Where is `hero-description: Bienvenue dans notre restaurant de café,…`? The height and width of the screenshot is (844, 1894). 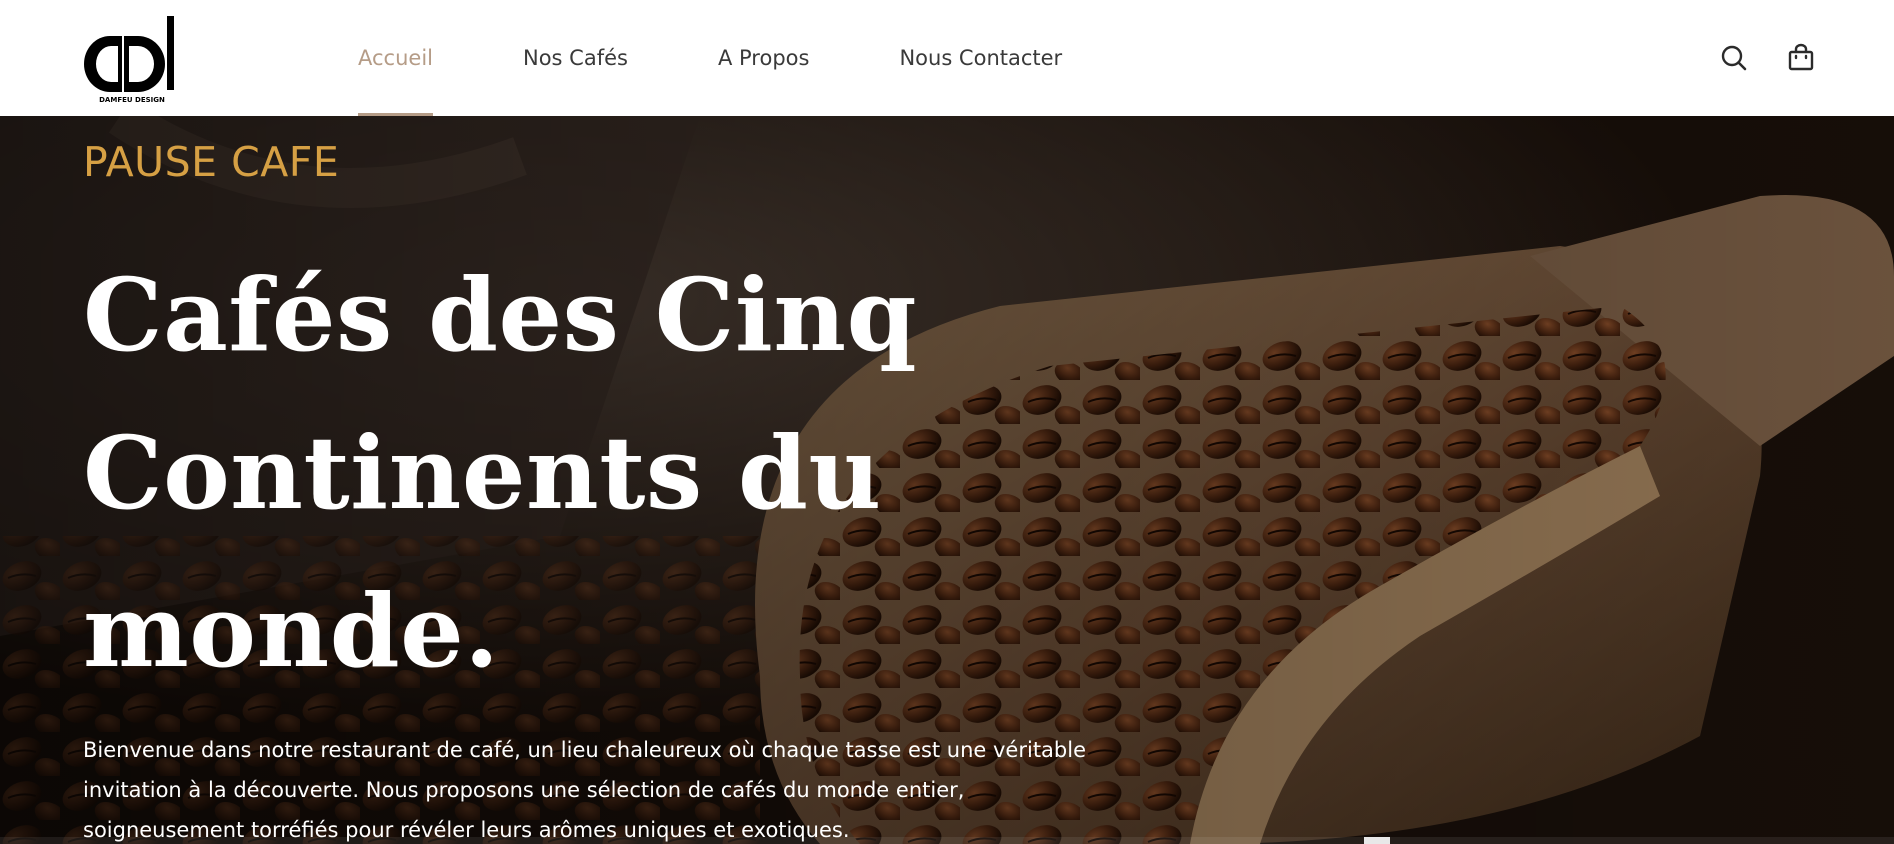
hero-description: Bienvenue dans notre restaurant de café,… is located at coordinates (593, 787).